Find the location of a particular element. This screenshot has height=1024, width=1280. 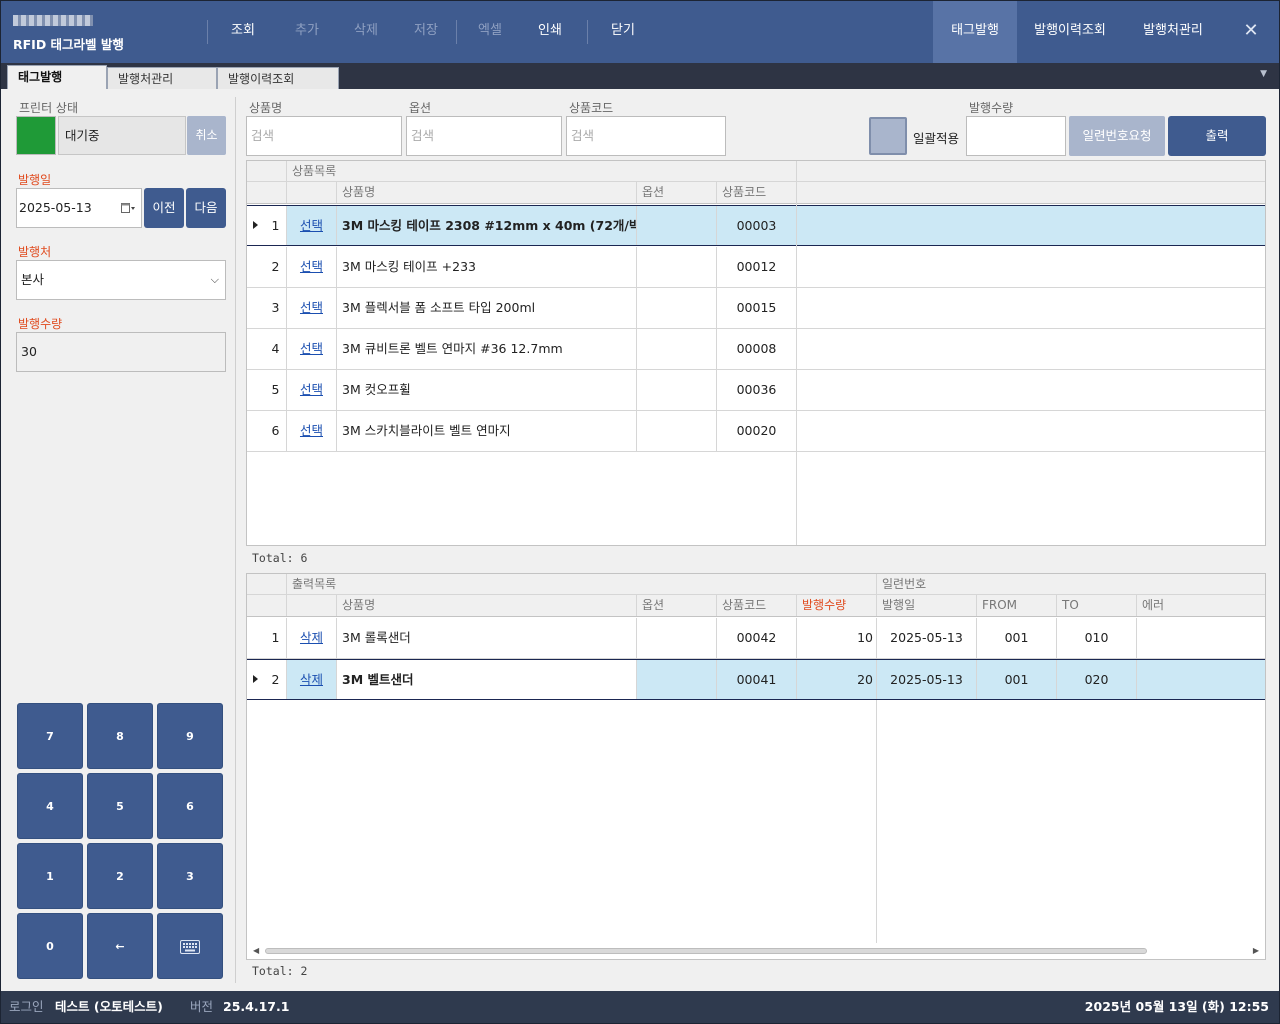

key-2: 2 is located at coordinates (120, 876).